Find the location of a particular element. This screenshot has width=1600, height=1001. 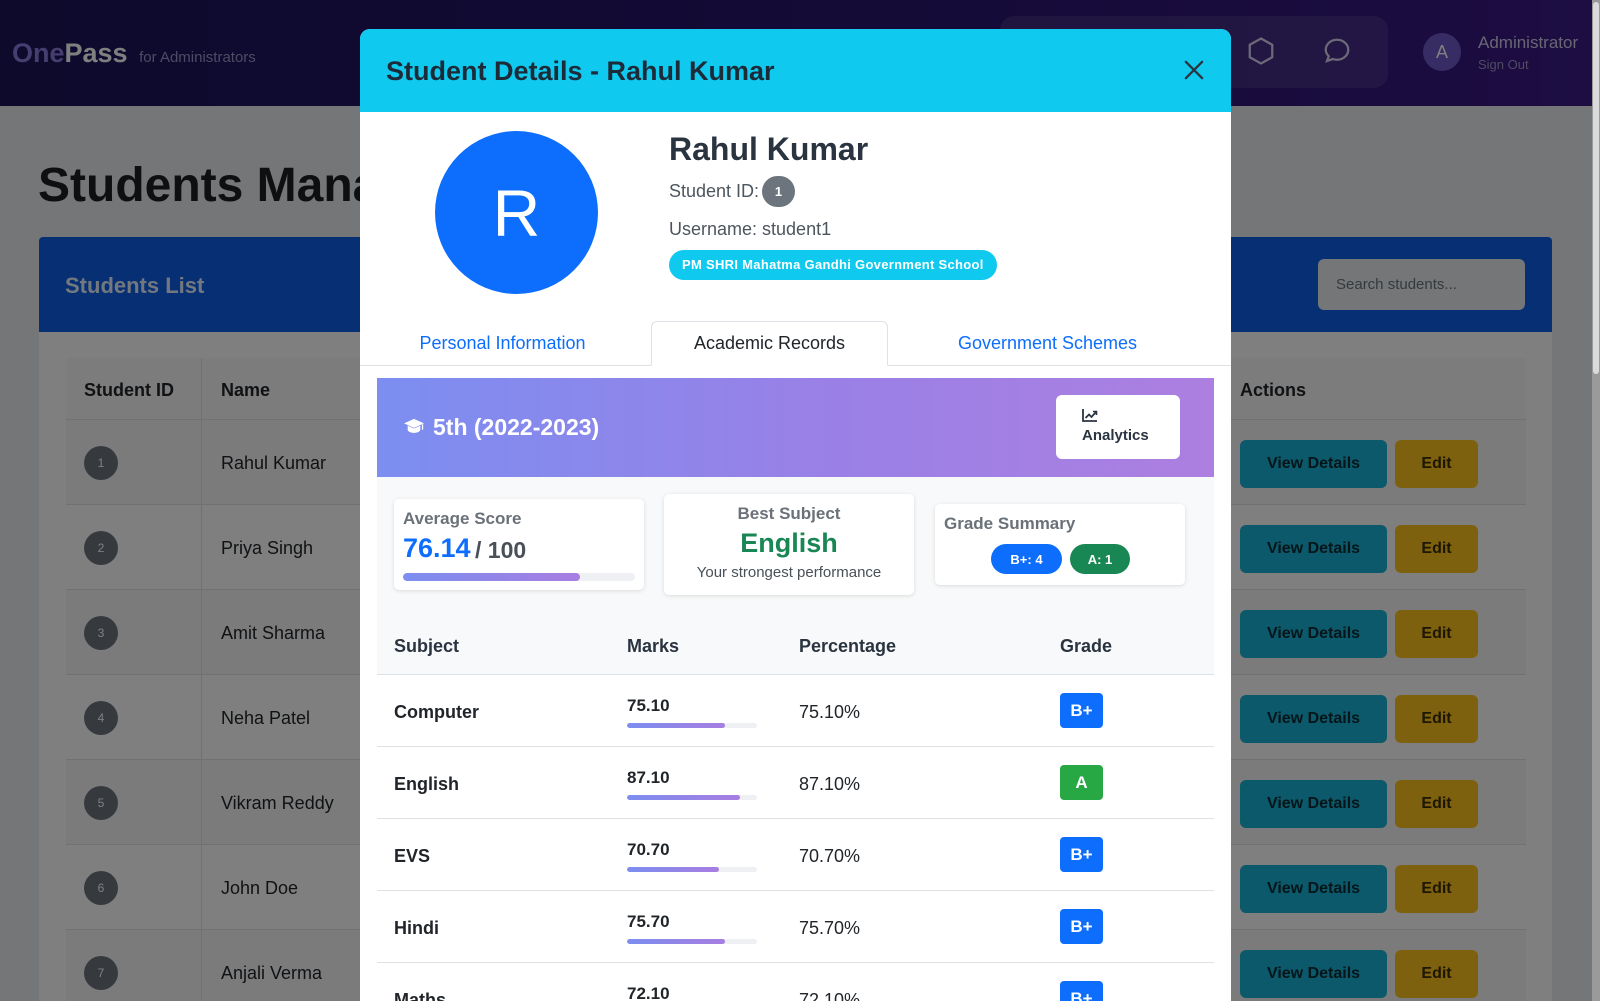

subject-name: Maths is located at coordinates (420, 995).